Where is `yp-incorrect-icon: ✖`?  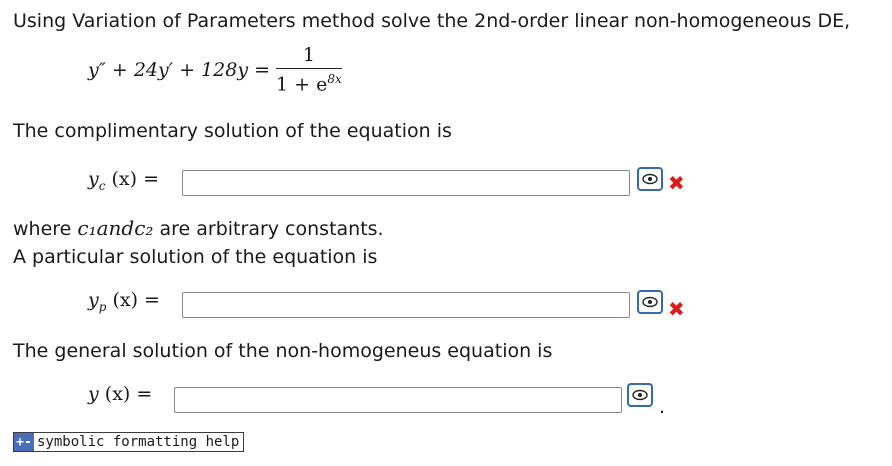
yp-incorrect-icon: ✖ is located at coordinates (676, 309).